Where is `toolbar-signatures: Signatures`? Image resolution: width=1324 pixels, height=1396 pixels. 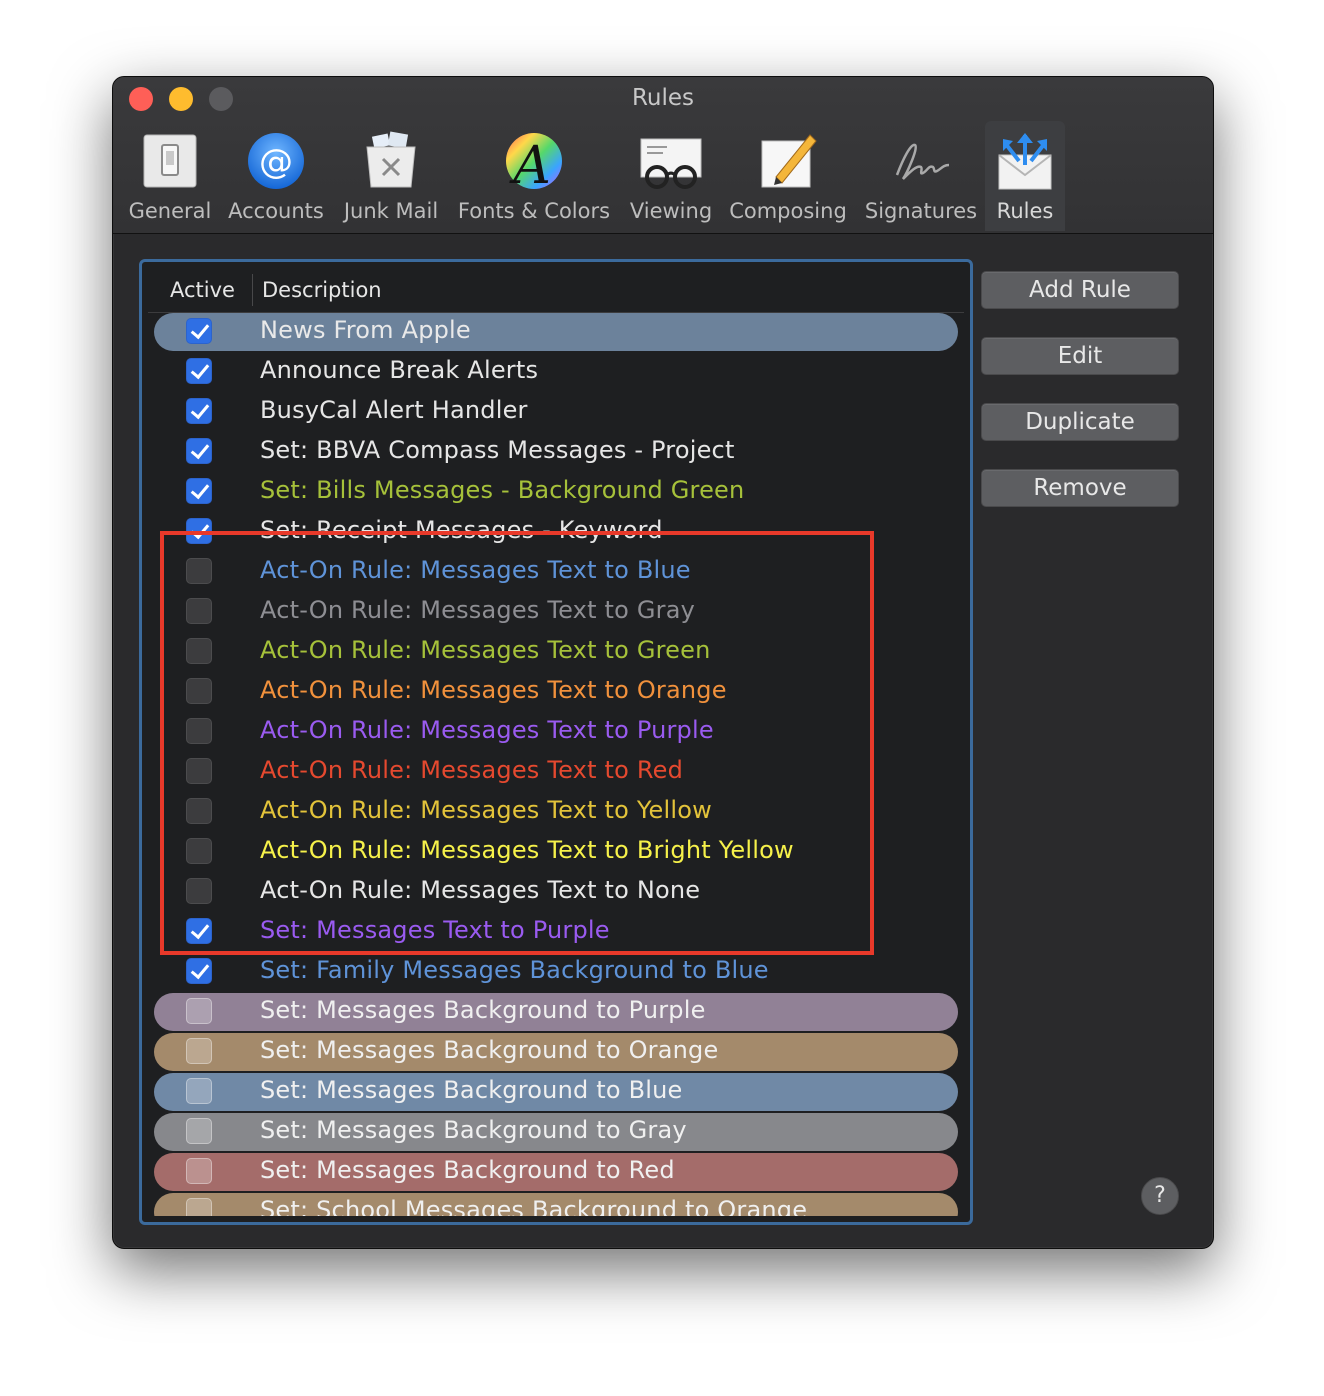
toolbar-signatures: Signatures is located at coordinates (921, 176).